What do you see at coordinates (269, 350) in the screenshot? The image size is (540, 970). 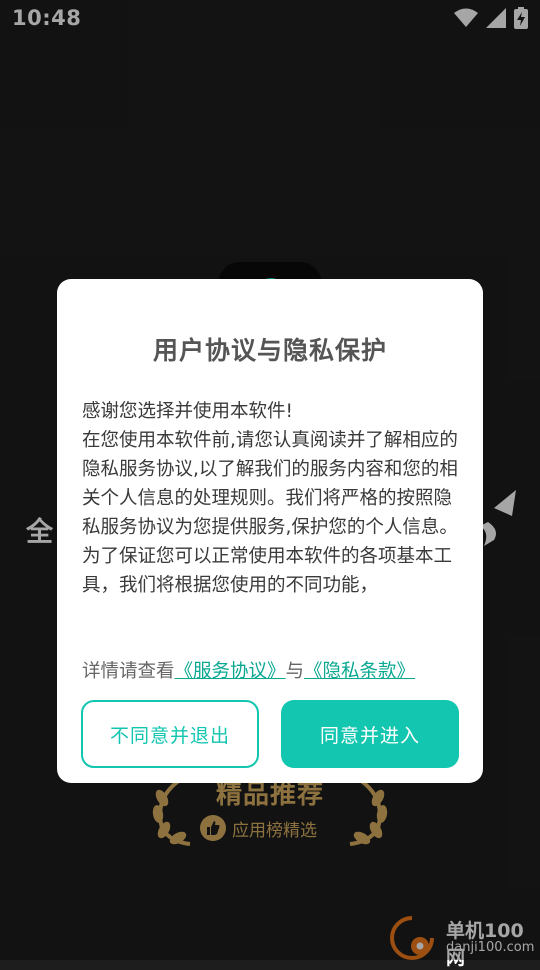 I see `dialog-title: 用户协议与隐私保护` at bounding box center [269, 350].